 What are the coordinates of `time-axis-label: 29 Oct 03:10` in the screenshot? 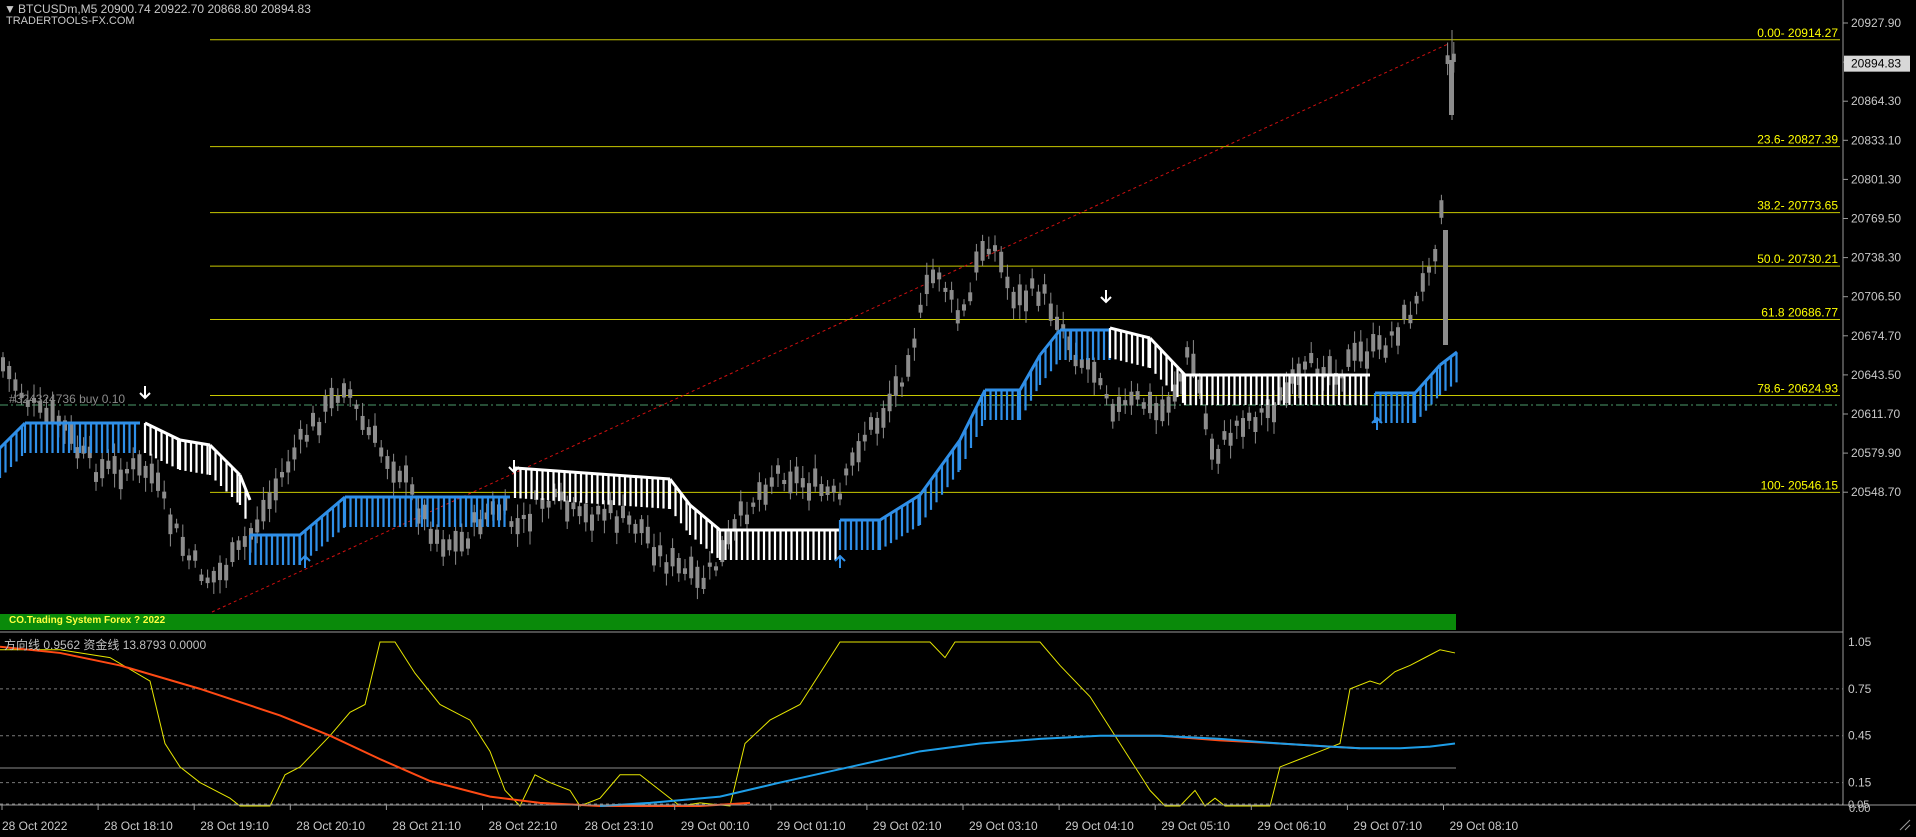 It's located at (1003, 826).